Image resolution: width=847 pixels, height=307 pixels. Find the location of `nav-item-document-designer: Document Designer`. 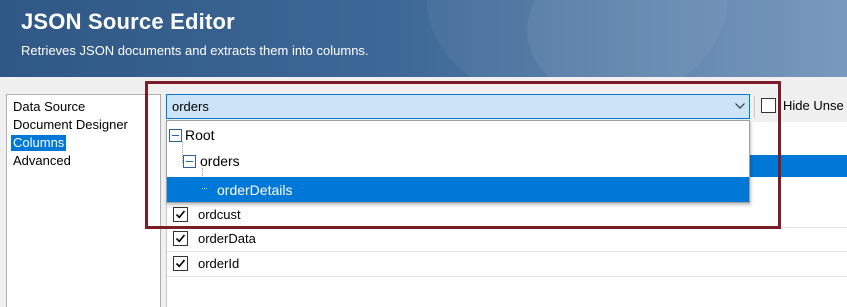

nav-item-document-designer: Document Designer is located at coordinates (70, 125).